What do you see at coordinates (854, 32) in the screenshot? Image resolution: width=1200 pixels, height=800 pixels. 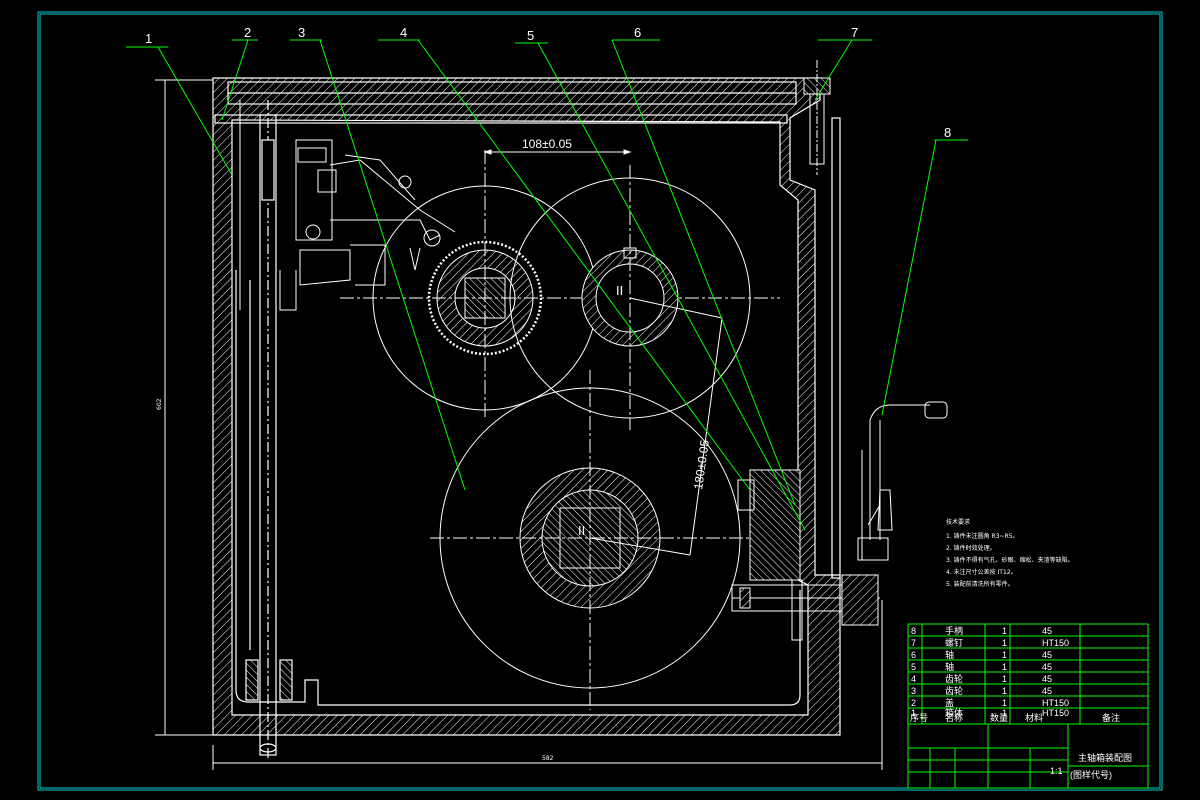 I see `balloon-7: 7` at bounding box center [854, 32].